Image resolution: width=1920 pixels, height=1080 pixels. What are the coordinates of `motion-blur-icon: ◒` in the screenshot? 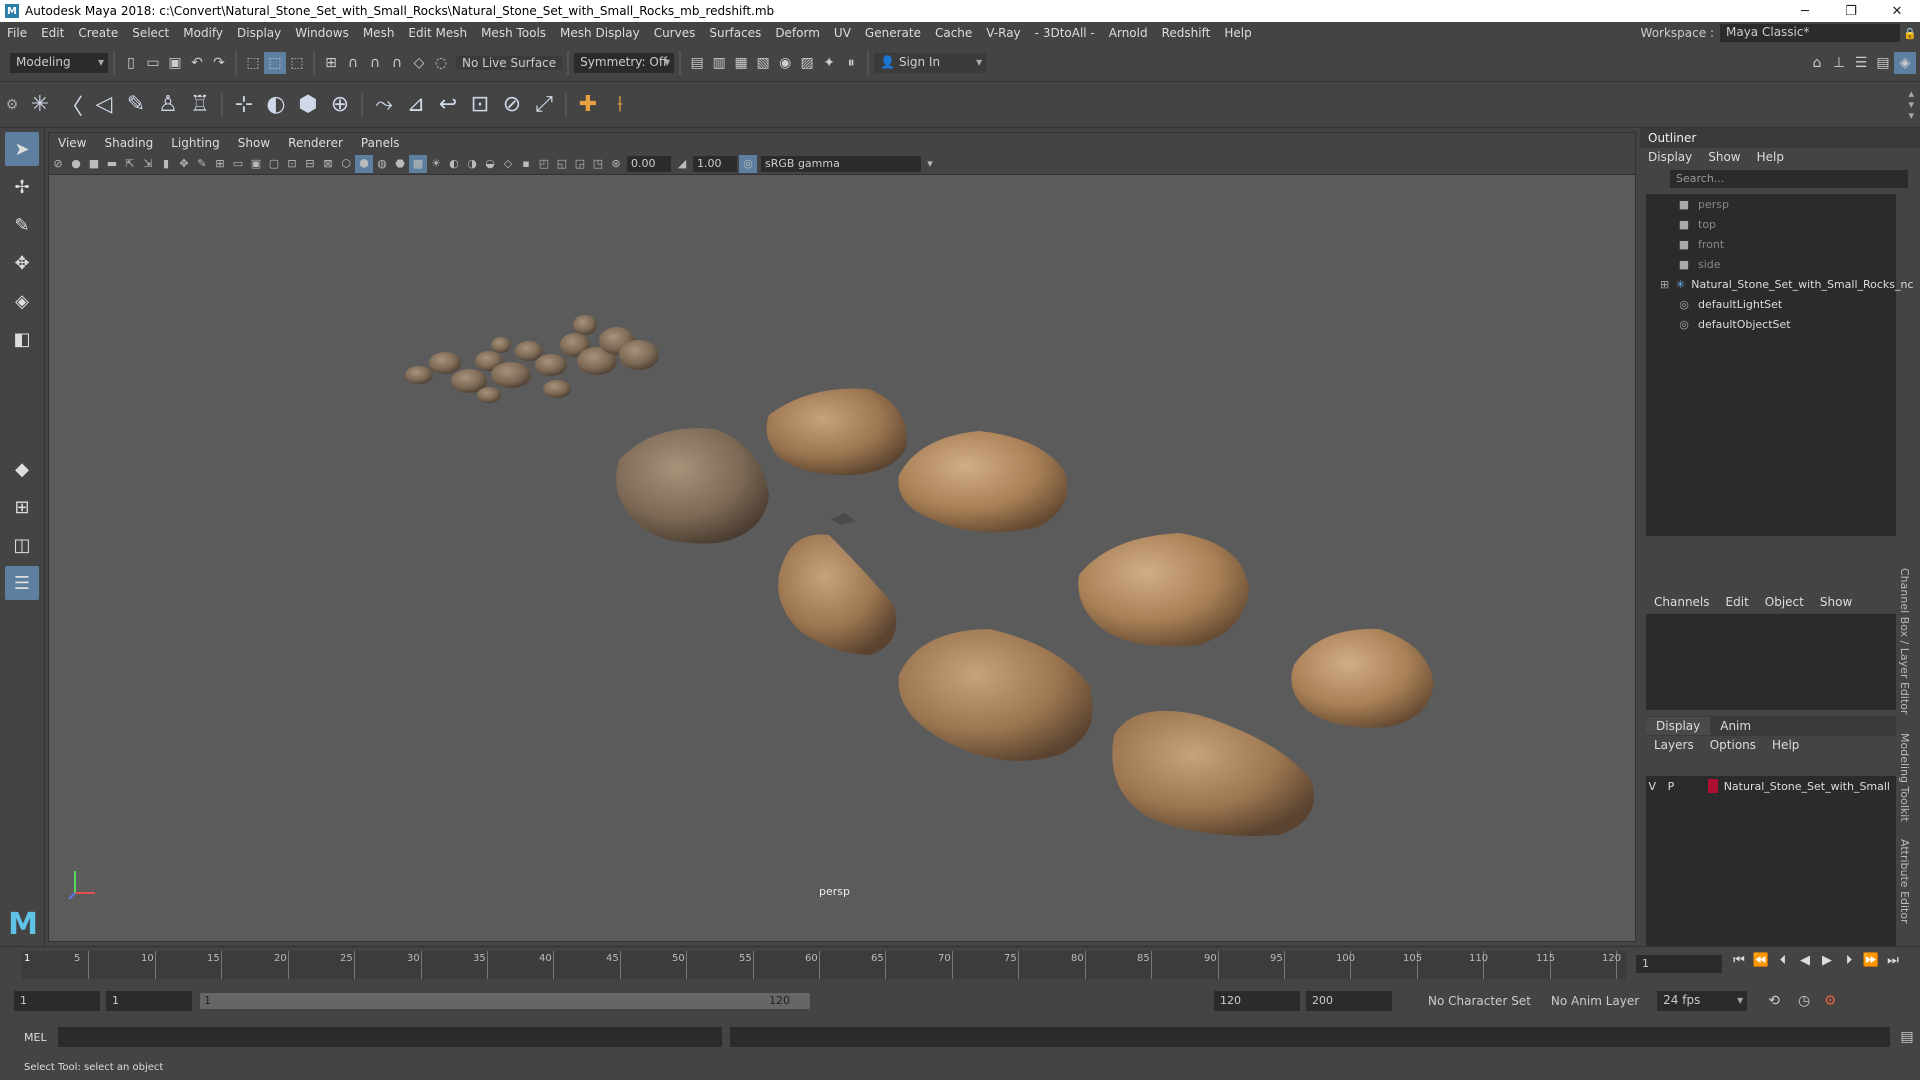 It's located at (490, 164).